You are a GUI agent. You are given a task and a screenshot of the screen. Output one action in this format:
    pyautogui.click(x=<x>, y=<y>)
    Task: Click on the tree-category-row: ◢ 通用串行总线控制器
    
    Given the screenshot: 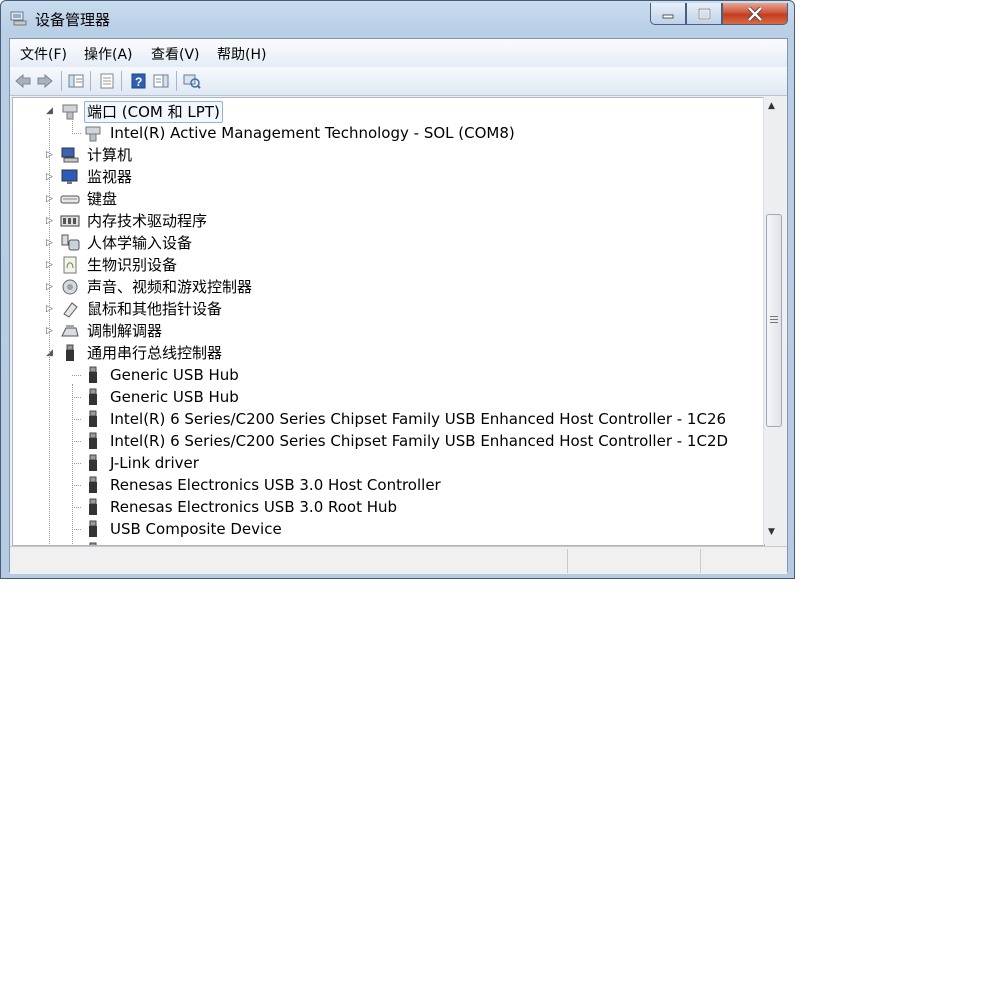 What is the action you would take?
    pyautogui.click(x=388, y=353)
    